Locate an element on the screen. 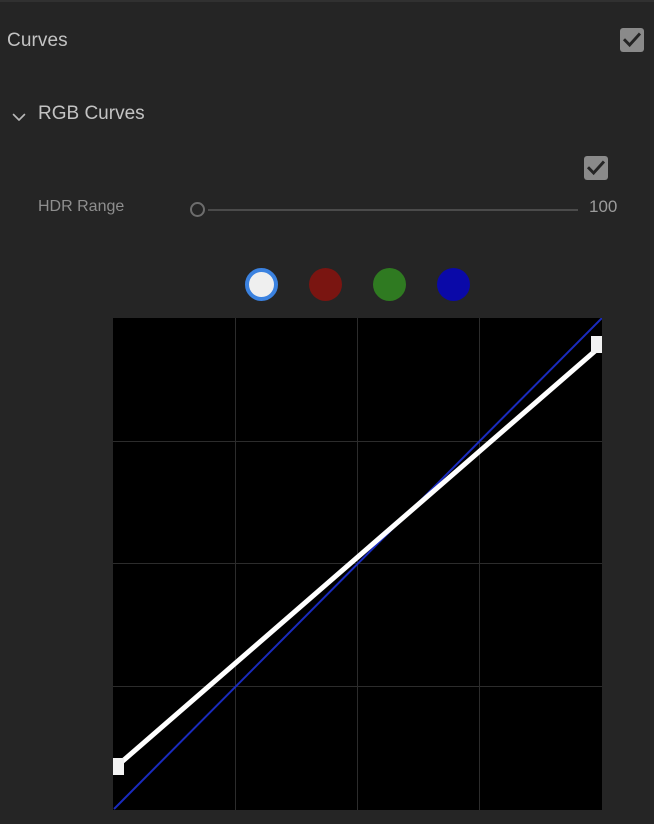 This screenshot has height=824, width=654. chevron-down-icon is located at coordinates (19, 117).